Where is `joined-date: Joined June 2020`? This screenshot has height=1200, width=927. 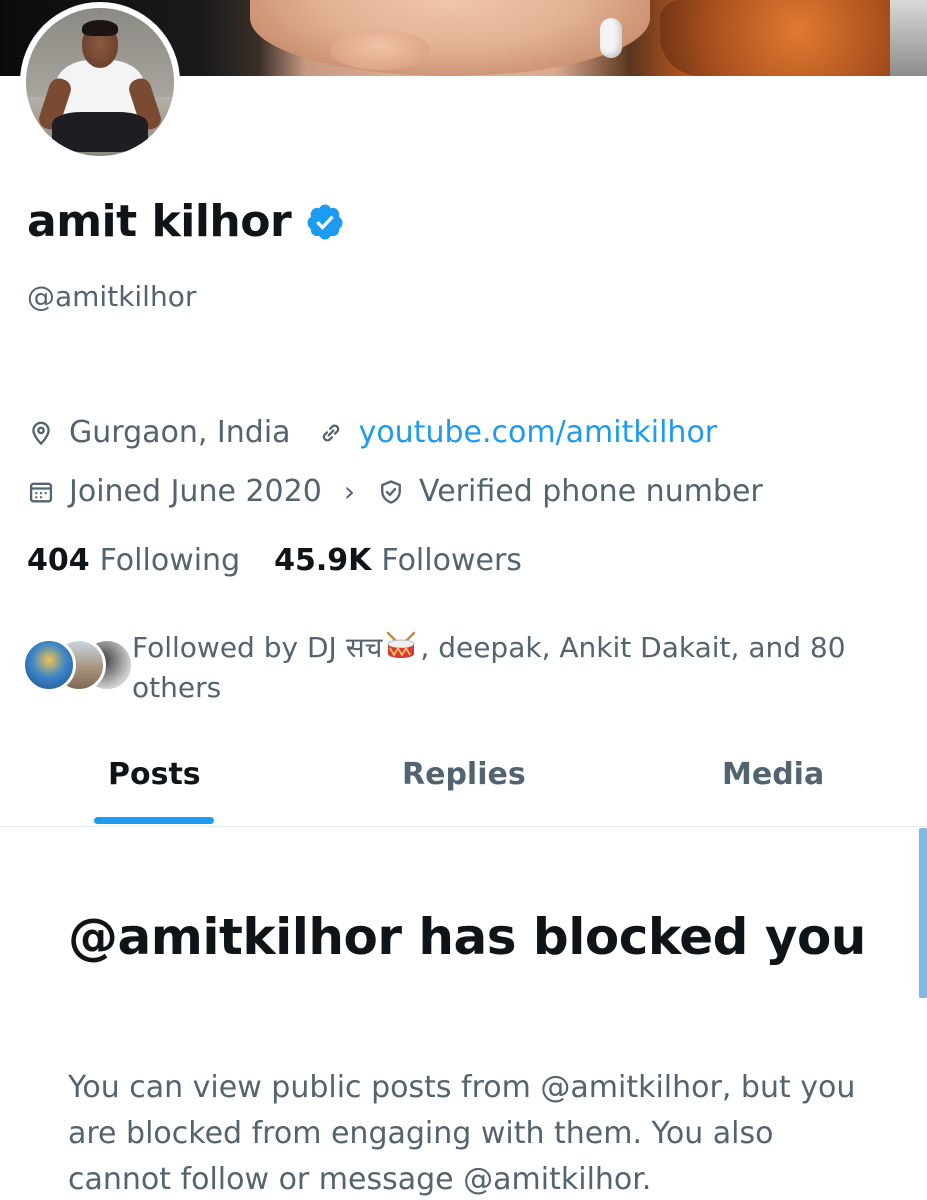
joined-date: Joined June 2020 is located at coordinates (174, 491).